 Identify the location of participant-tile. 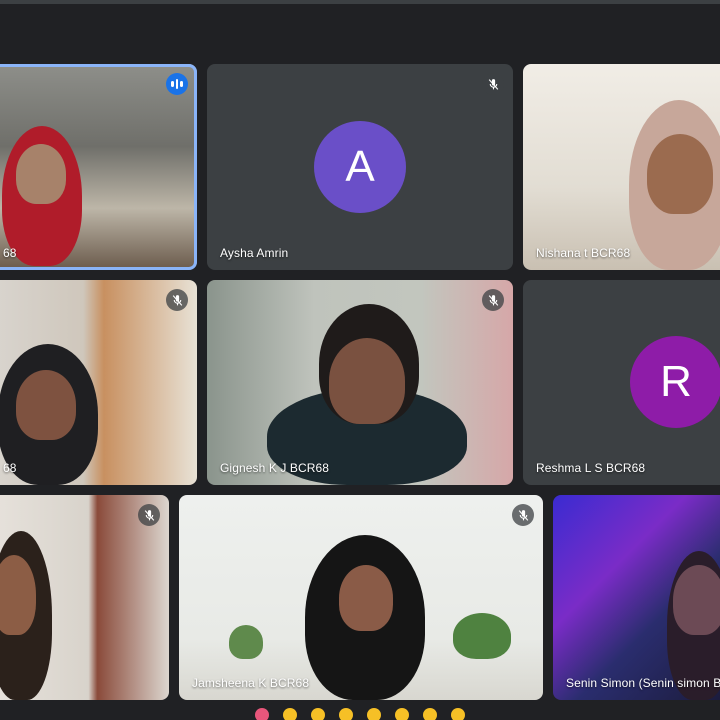
(84, 597).